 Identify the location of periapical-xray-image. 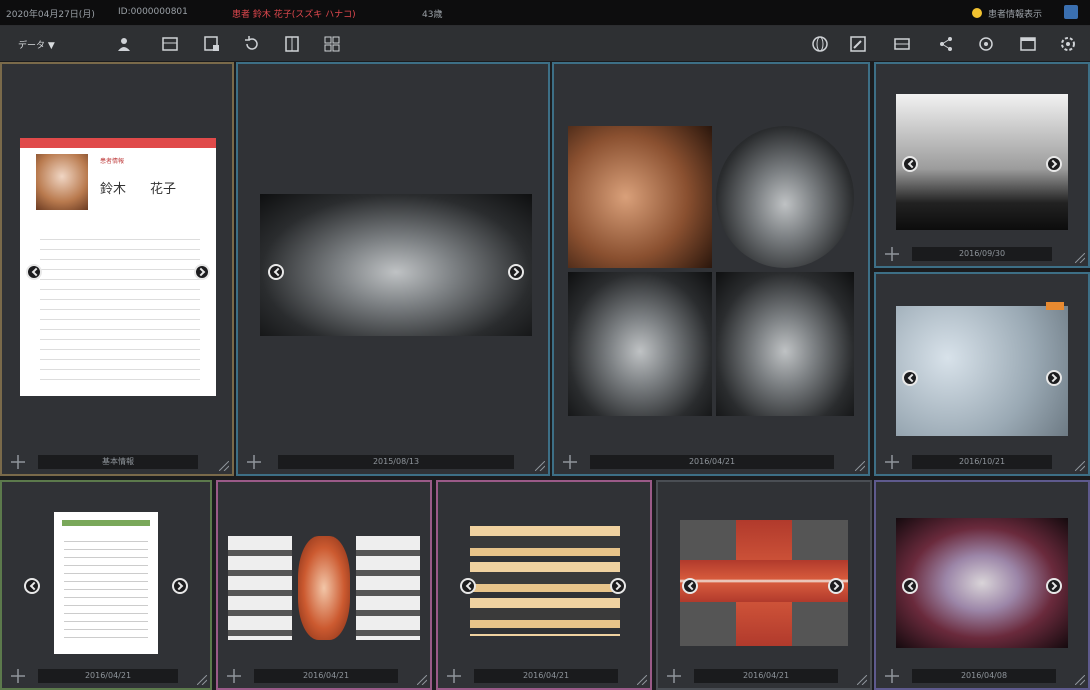
(982, 162).